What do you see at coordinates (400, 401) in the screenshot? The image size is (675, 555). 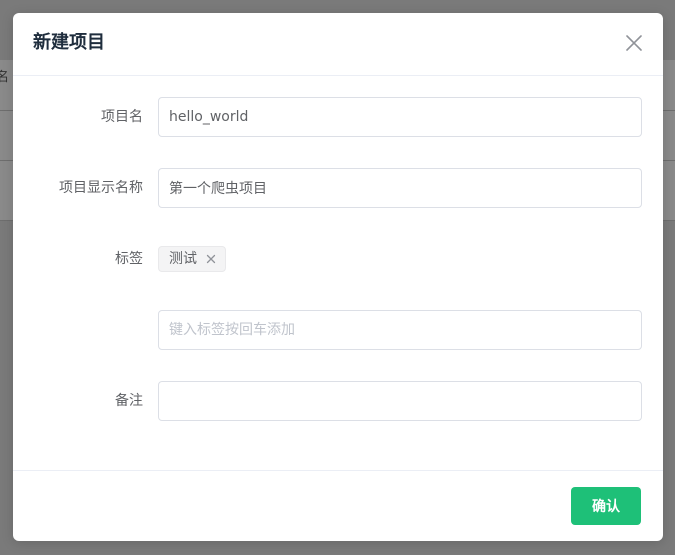 I see `description-input` at bounding box center [400, 401].